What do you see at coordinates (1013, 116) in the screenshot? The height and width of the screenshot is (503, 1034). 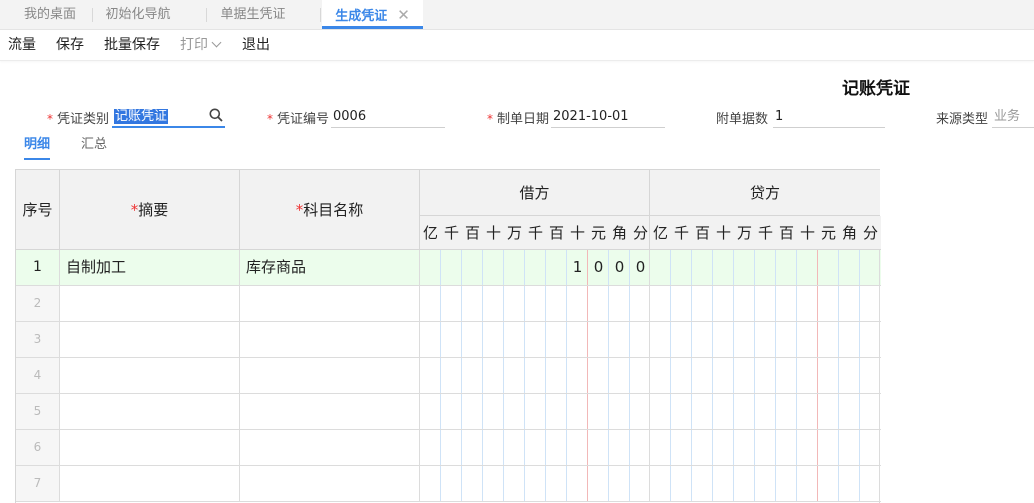 I see `source-type-field: 业务` at bounding box center [1013, 116].